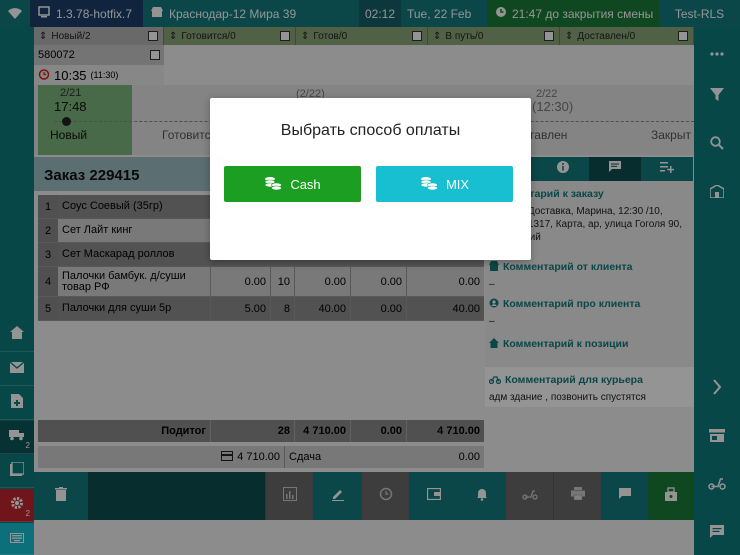 The height and width of the screenshot is (555, 740). Describe the element at coordinates (457, 184) in the screenshot. I see `mix-button-label: MIX` at that location.